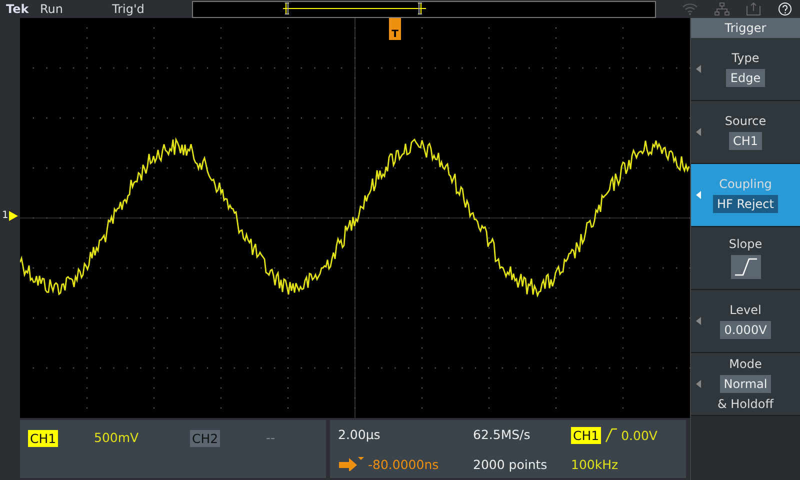 This screenshot has height=480, width=800. I want to click on menu-item-value: Edge, so click(745, 78).